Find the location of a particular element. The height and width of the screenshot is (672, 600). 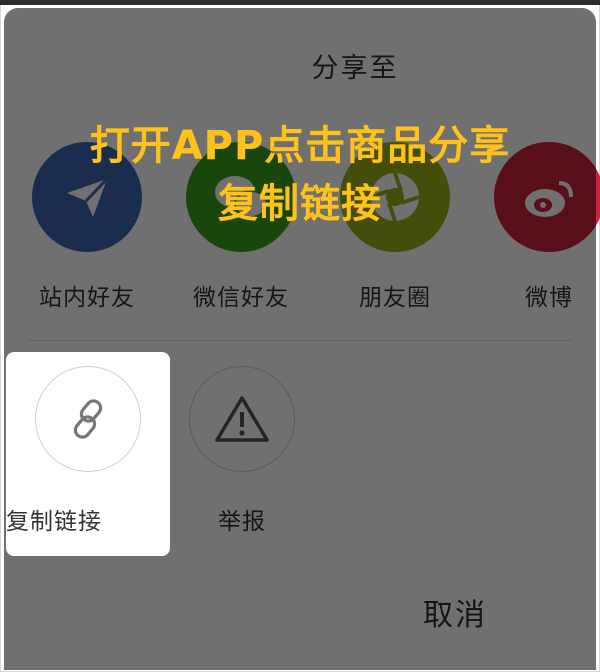

report-label: 举报 is located at coordinates (242, 522).